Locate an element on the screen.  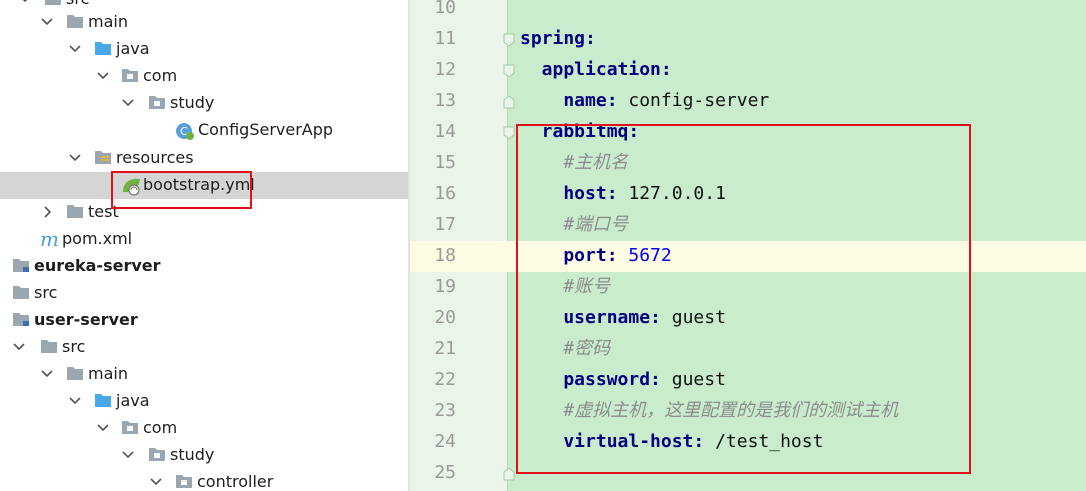
line-number: 12 is located at coordinates (445, 69).